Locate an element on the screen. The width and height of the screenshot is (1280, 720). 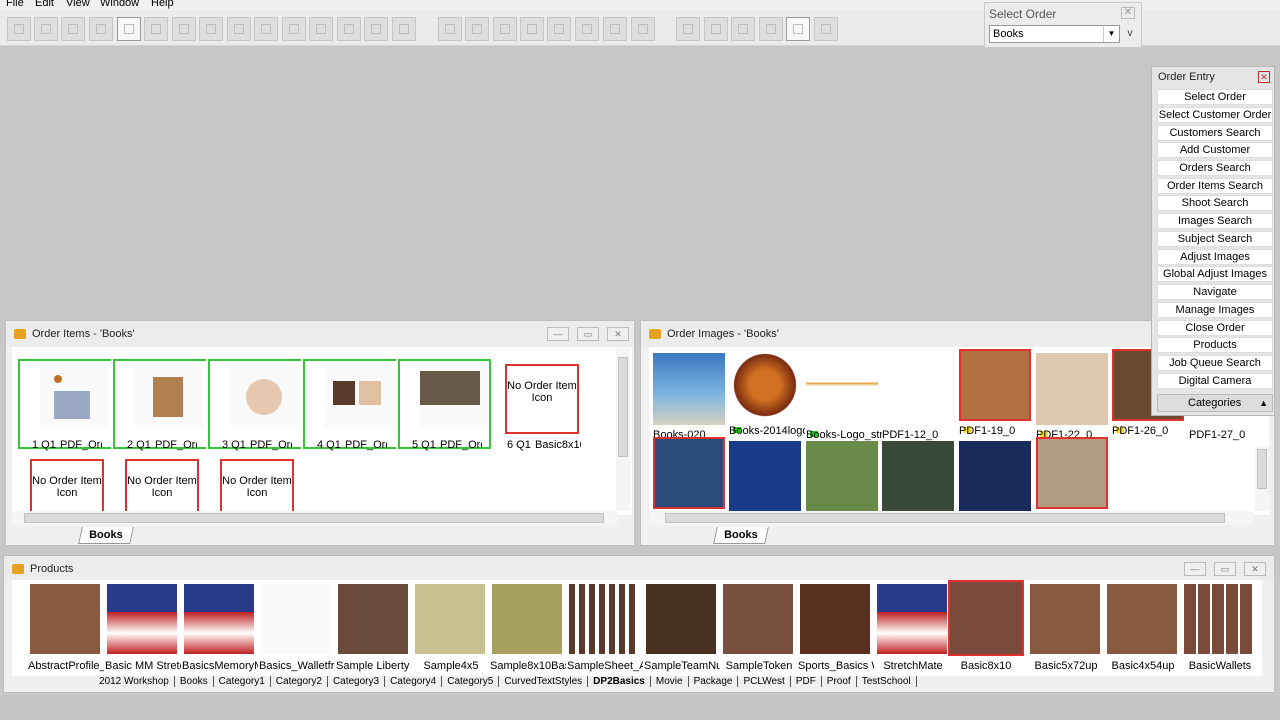
oe-products: Products is located at coordinates (1215, 345).